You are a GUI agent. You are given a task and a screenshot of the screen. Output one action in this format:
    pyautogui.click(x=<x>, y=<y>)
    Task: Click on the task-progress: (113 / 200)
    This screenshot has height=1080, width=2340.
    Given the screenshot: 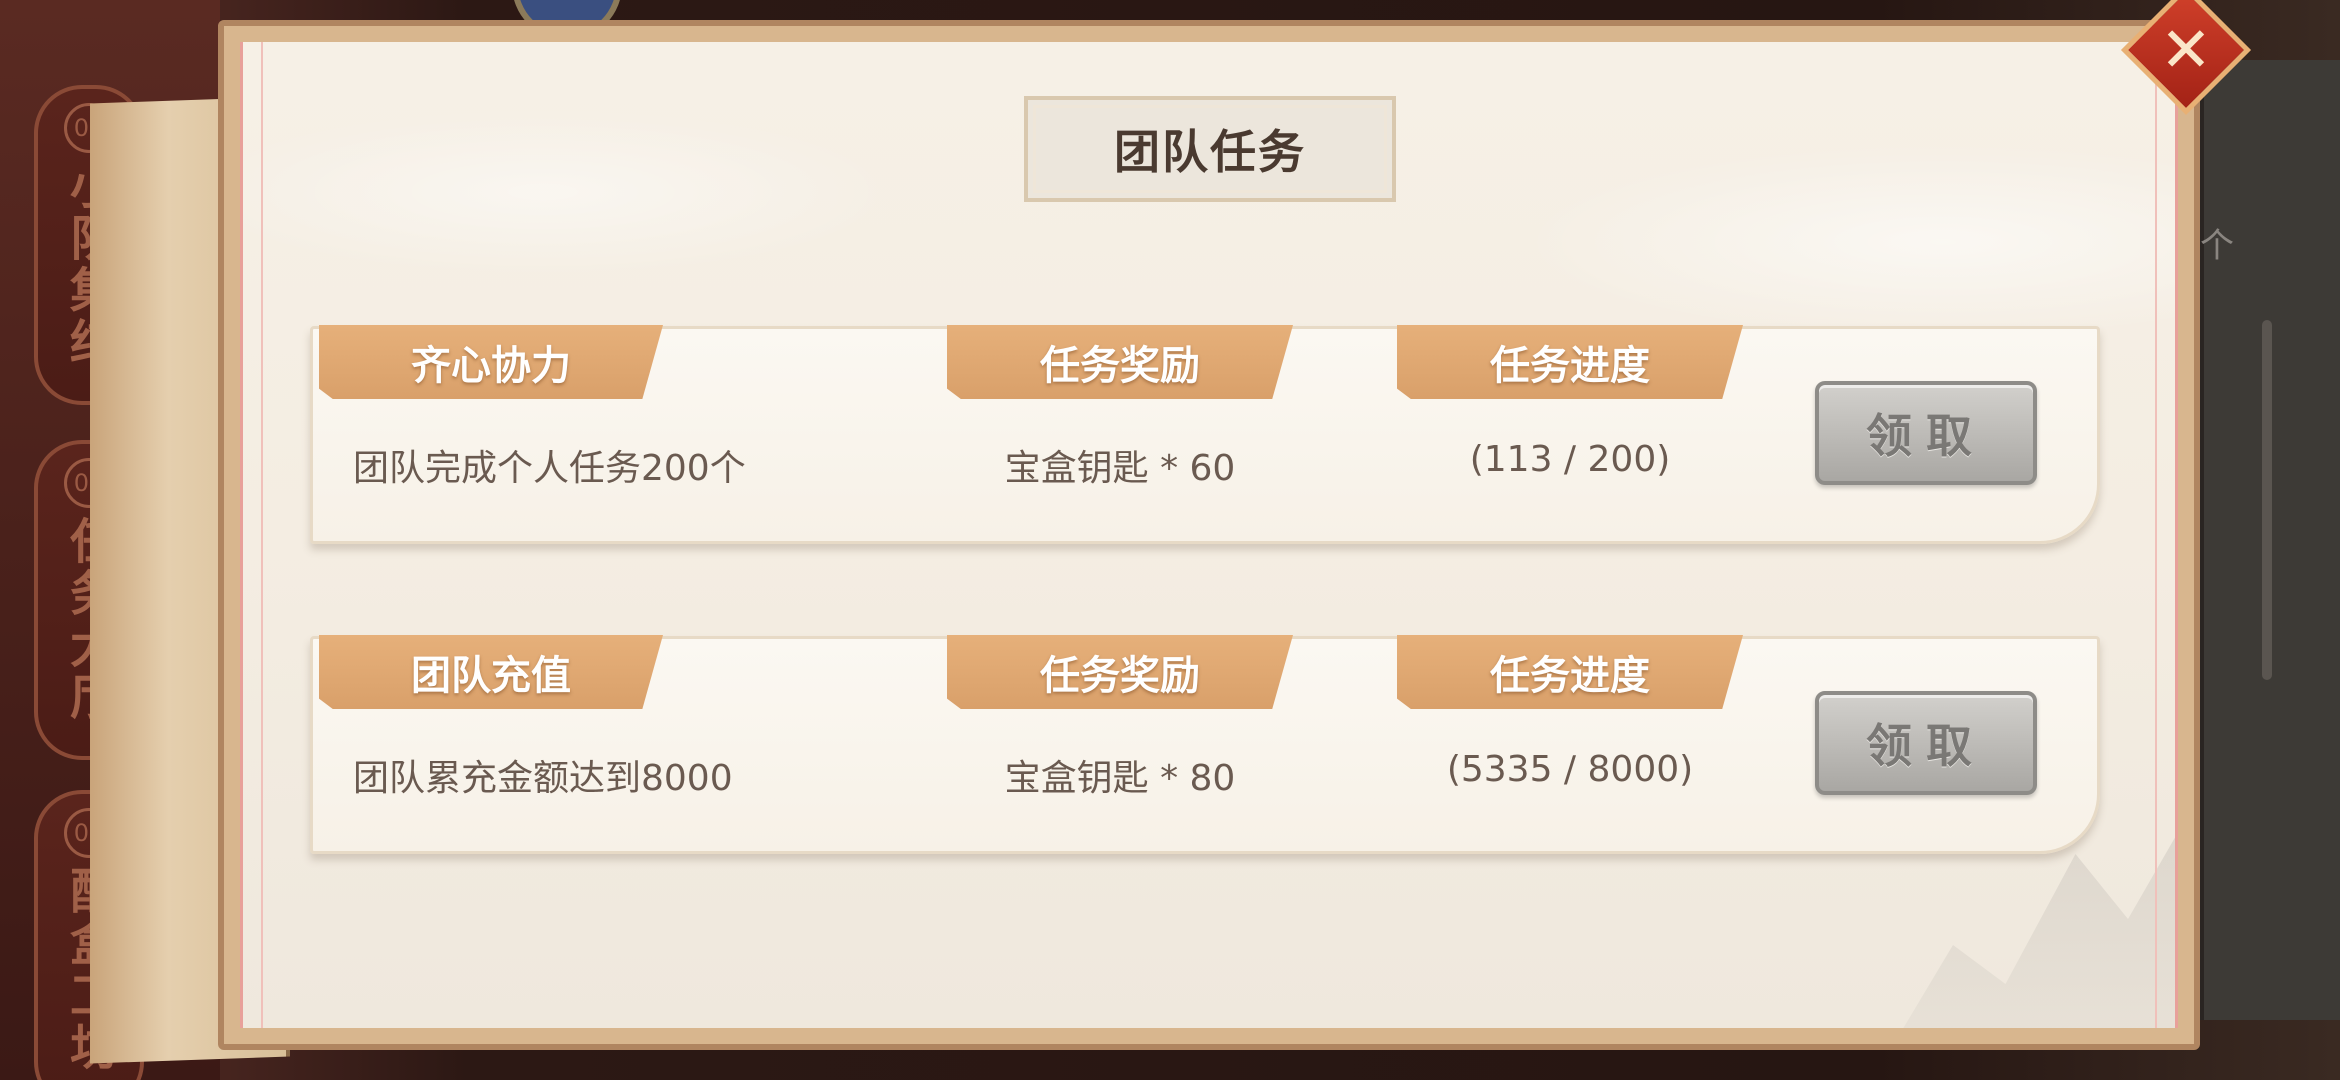 What is the action you would take?
    pyautogui.click(x=1570, y=459)
    